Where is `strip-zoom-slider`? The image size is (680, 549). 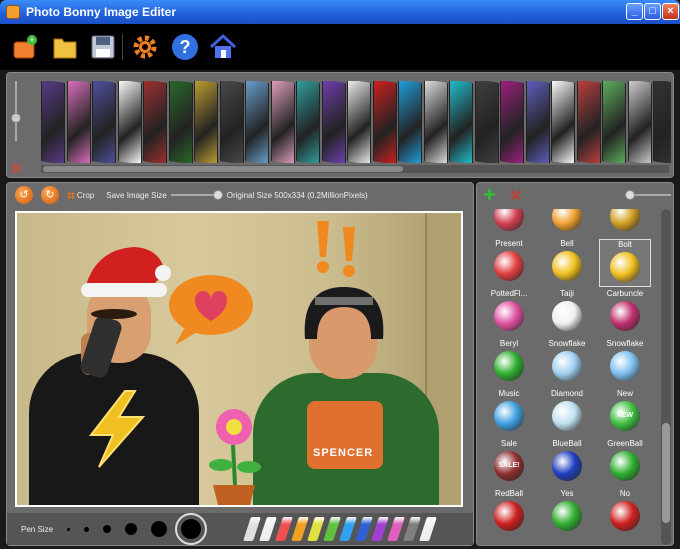
strip-zoom-slider is located at coordinates (16, 116).